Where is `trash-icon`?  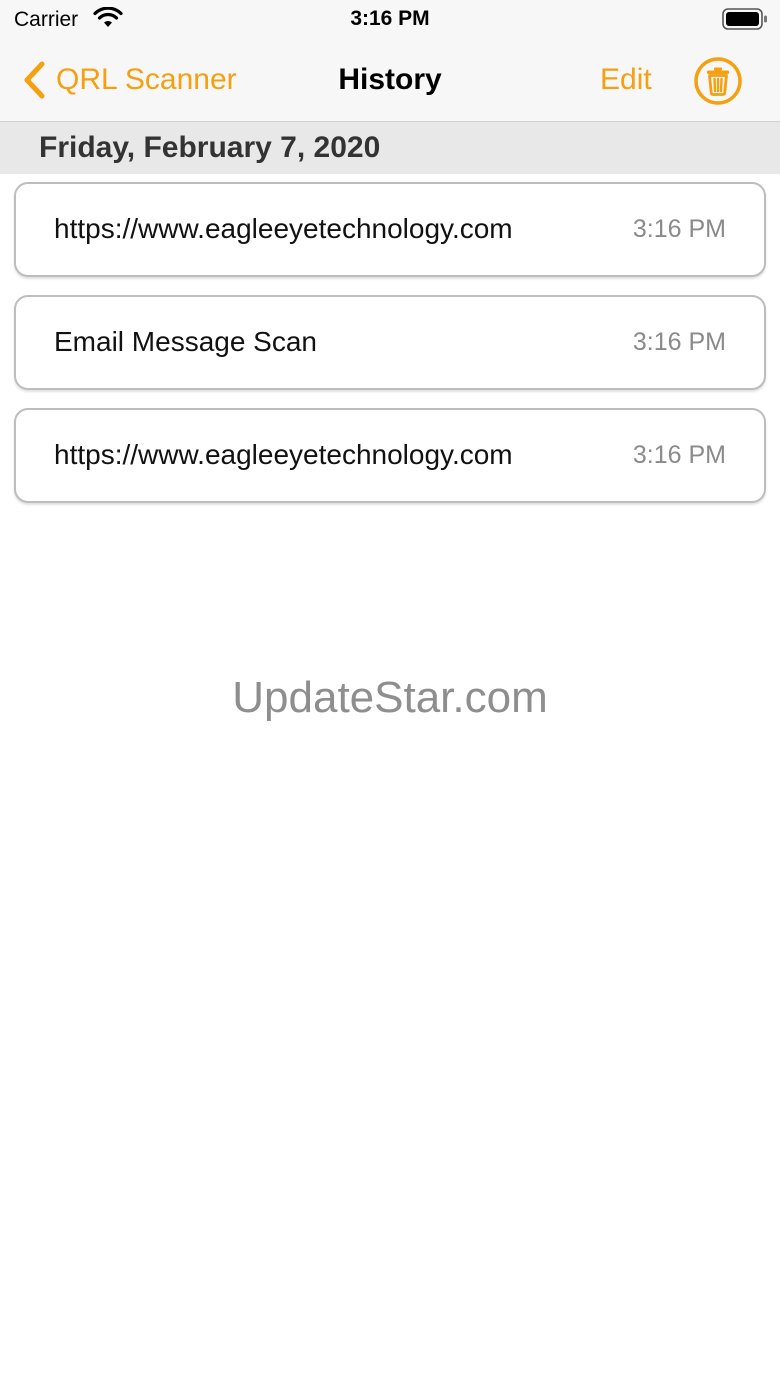 trash-icon is located at coordinates (718, 81).